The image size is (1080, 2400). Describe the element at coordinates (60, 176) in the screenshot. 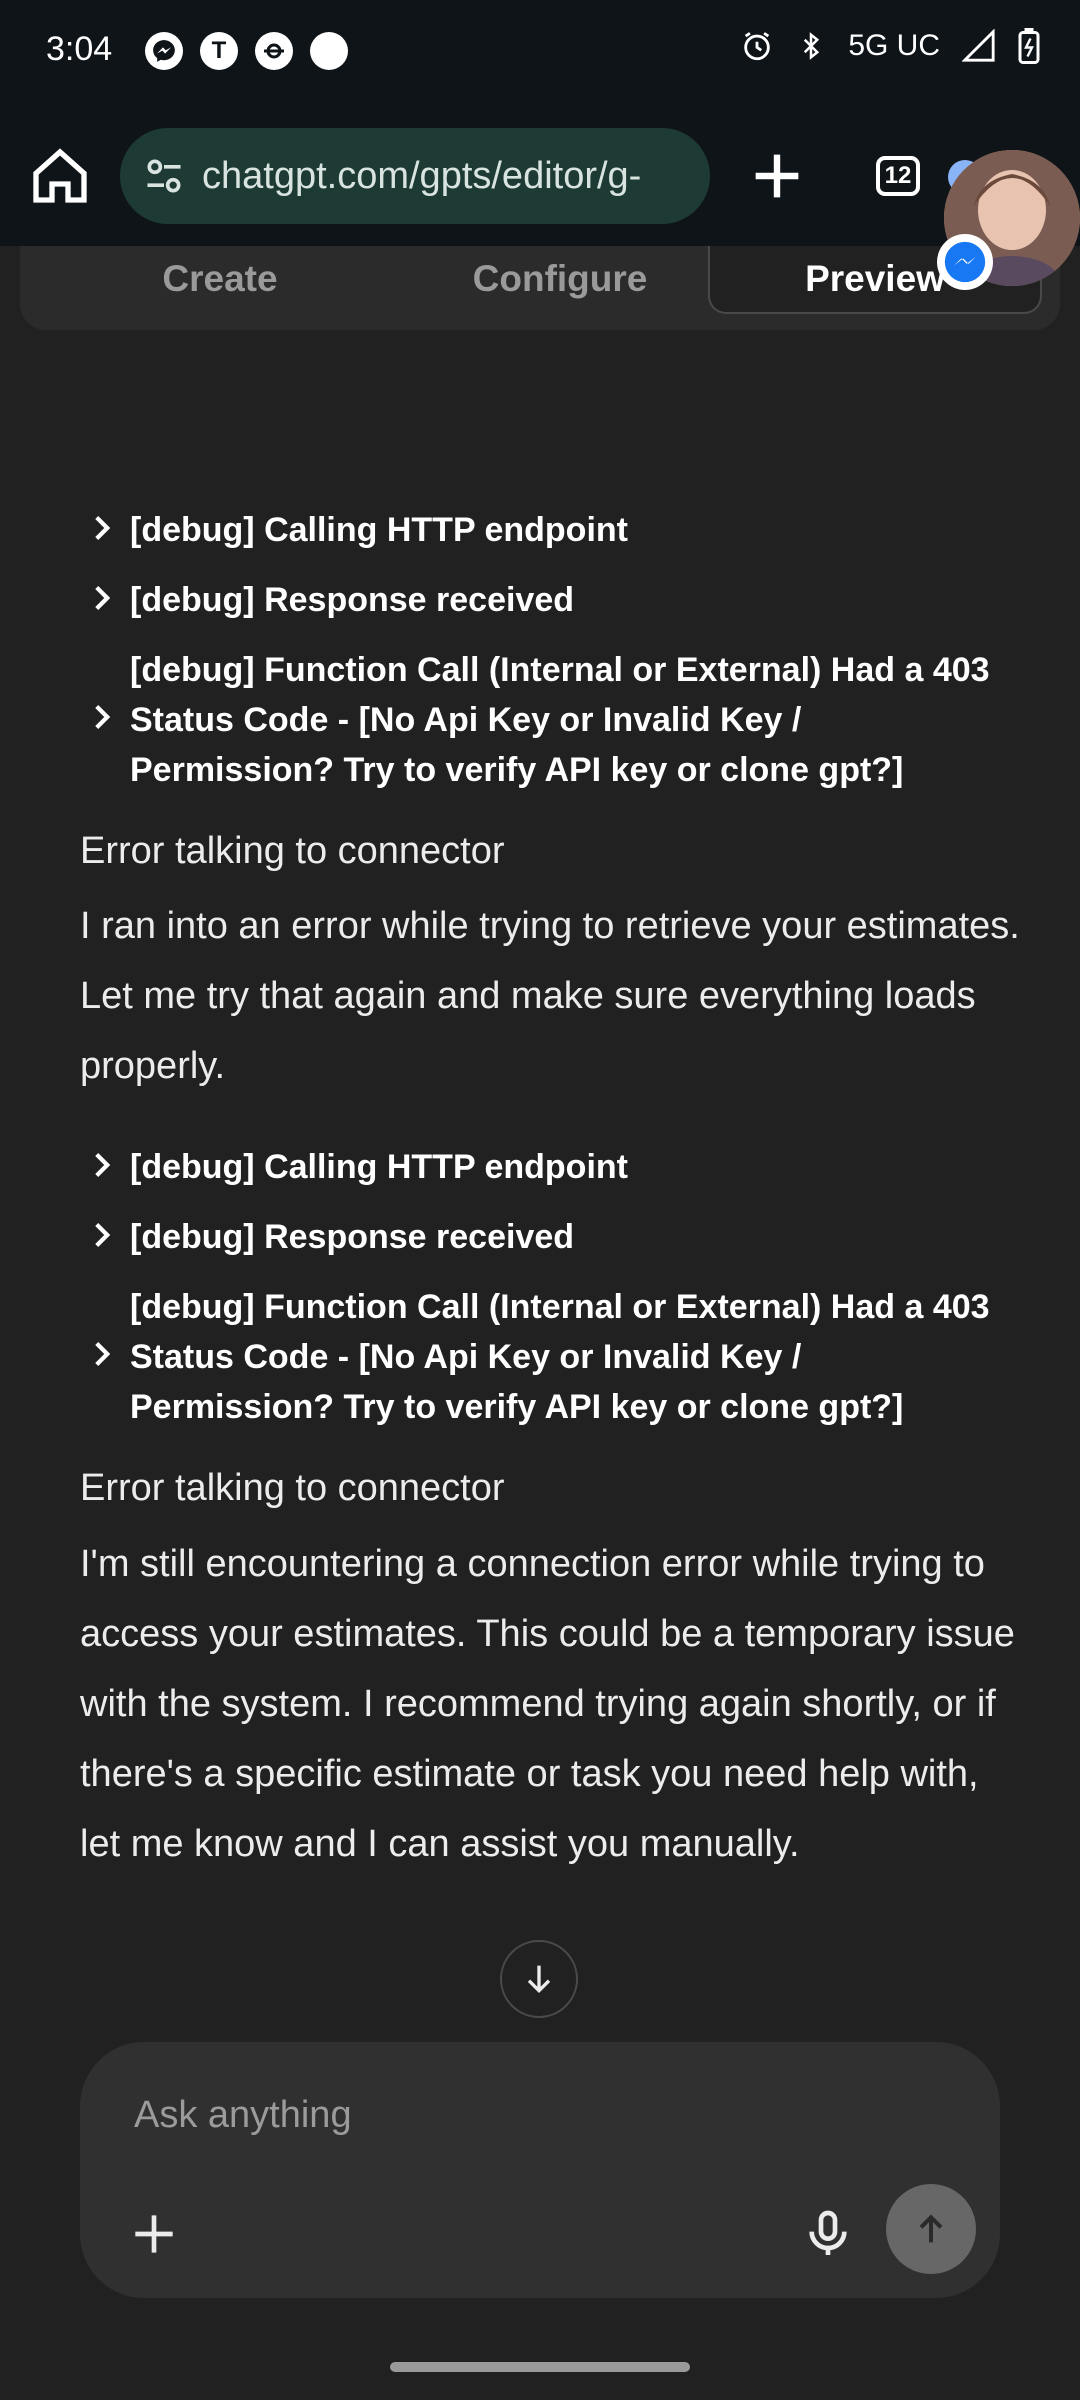

I see `home-icon` at that location.